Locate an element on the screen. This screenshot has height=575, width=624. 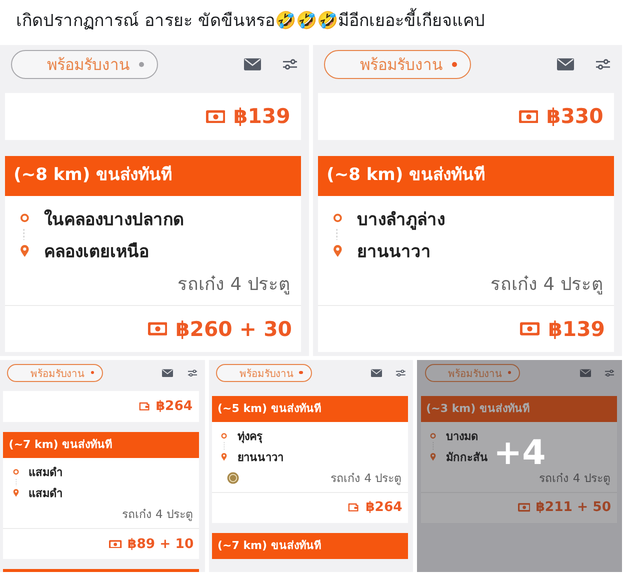
price-text: ฿211 + 50 is located at coordinates (574, 508).